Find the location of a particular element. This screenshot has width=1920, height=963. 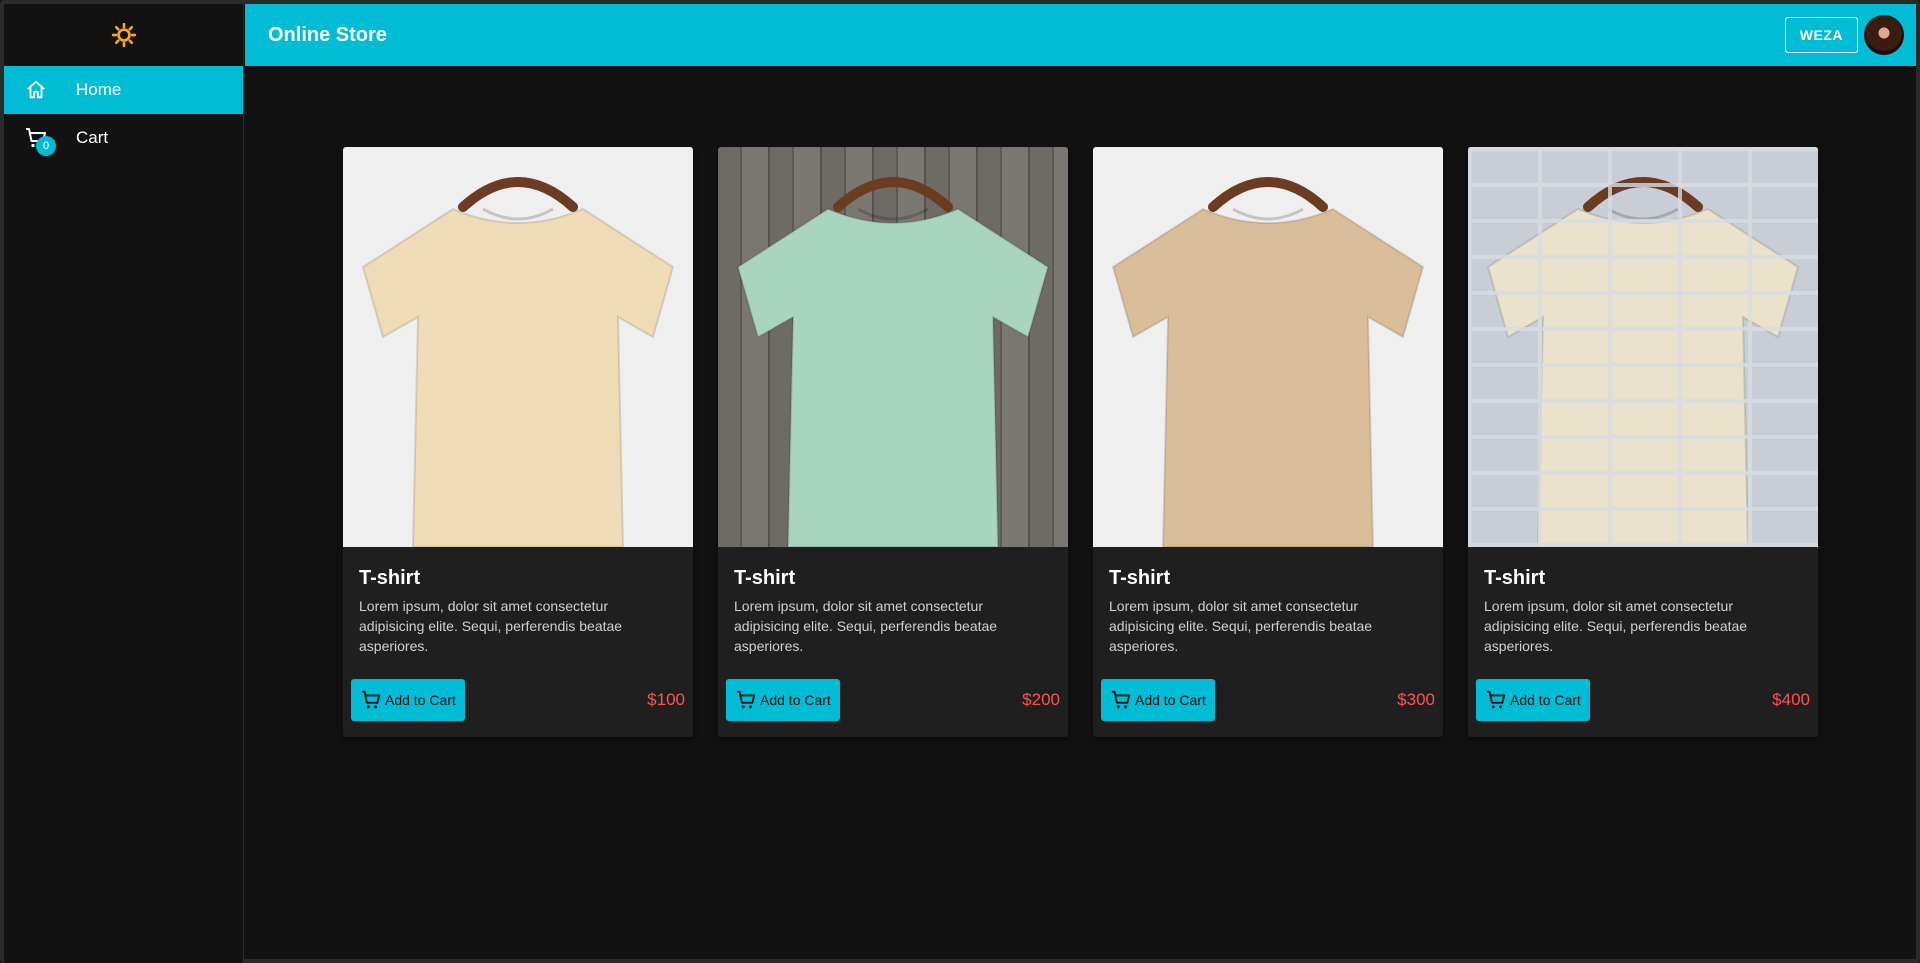

card-actions: Add to Cart $100 is located at coordinates (518, 700).